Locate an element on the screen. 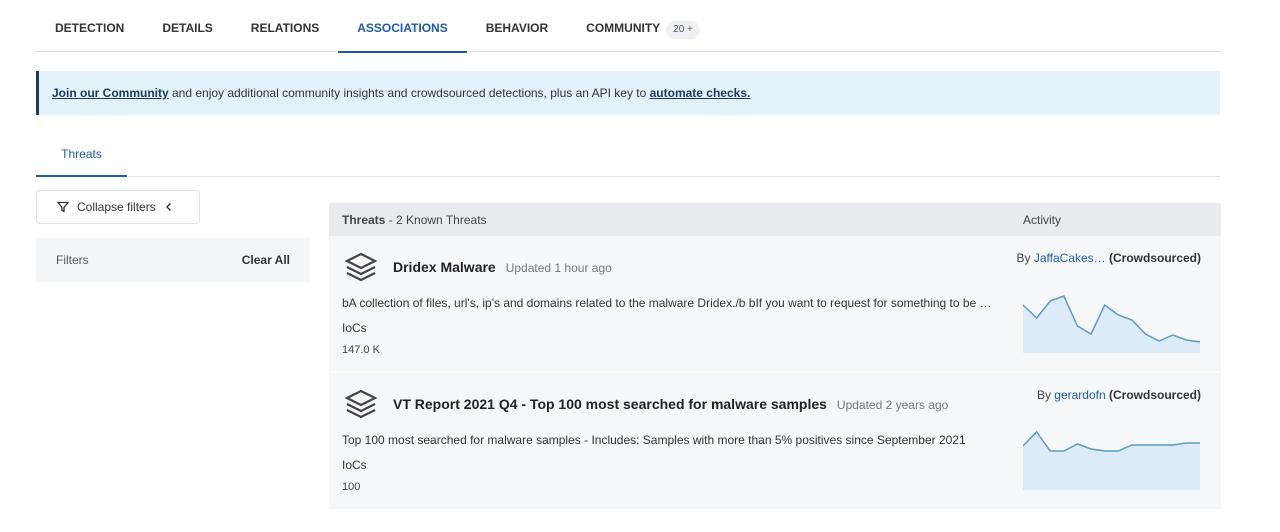 The width and height of the screenshot is (1280, 532). collapse-filters-label: Collapse filters is located at coordinates (116, 207).